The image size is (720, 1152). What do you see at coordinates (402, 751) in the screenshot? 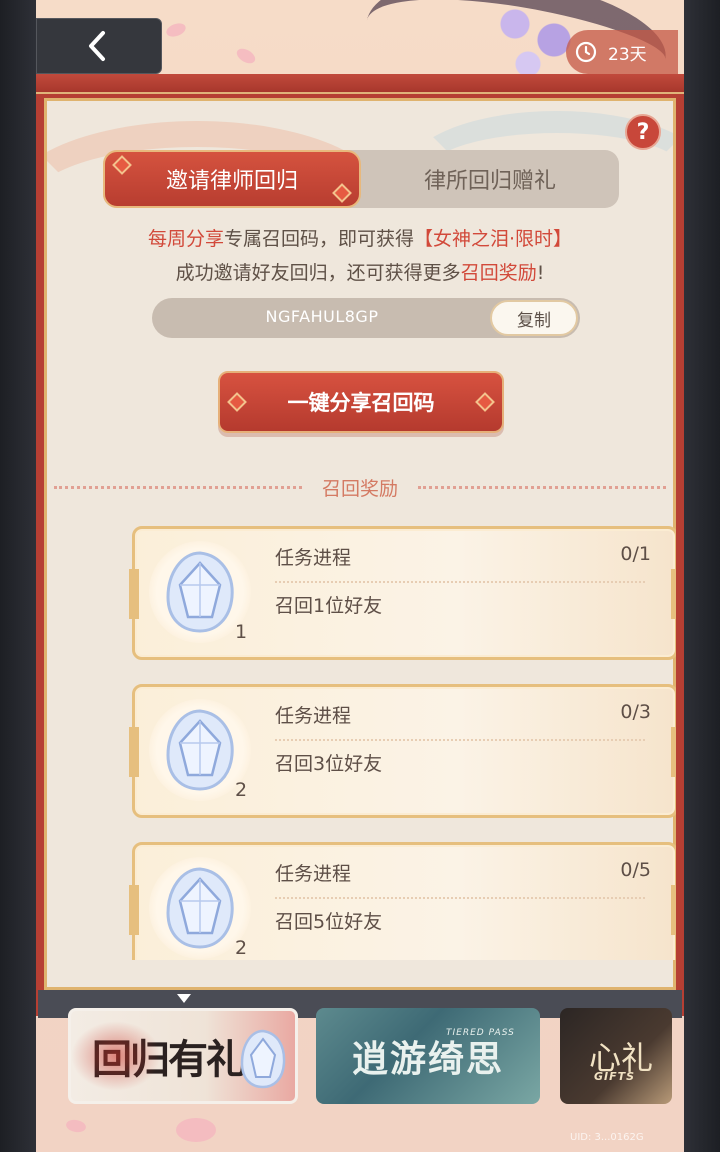
I see `task-card: 2 任务进程 0/3 召回3位好友` at bounding box center [402, 751].